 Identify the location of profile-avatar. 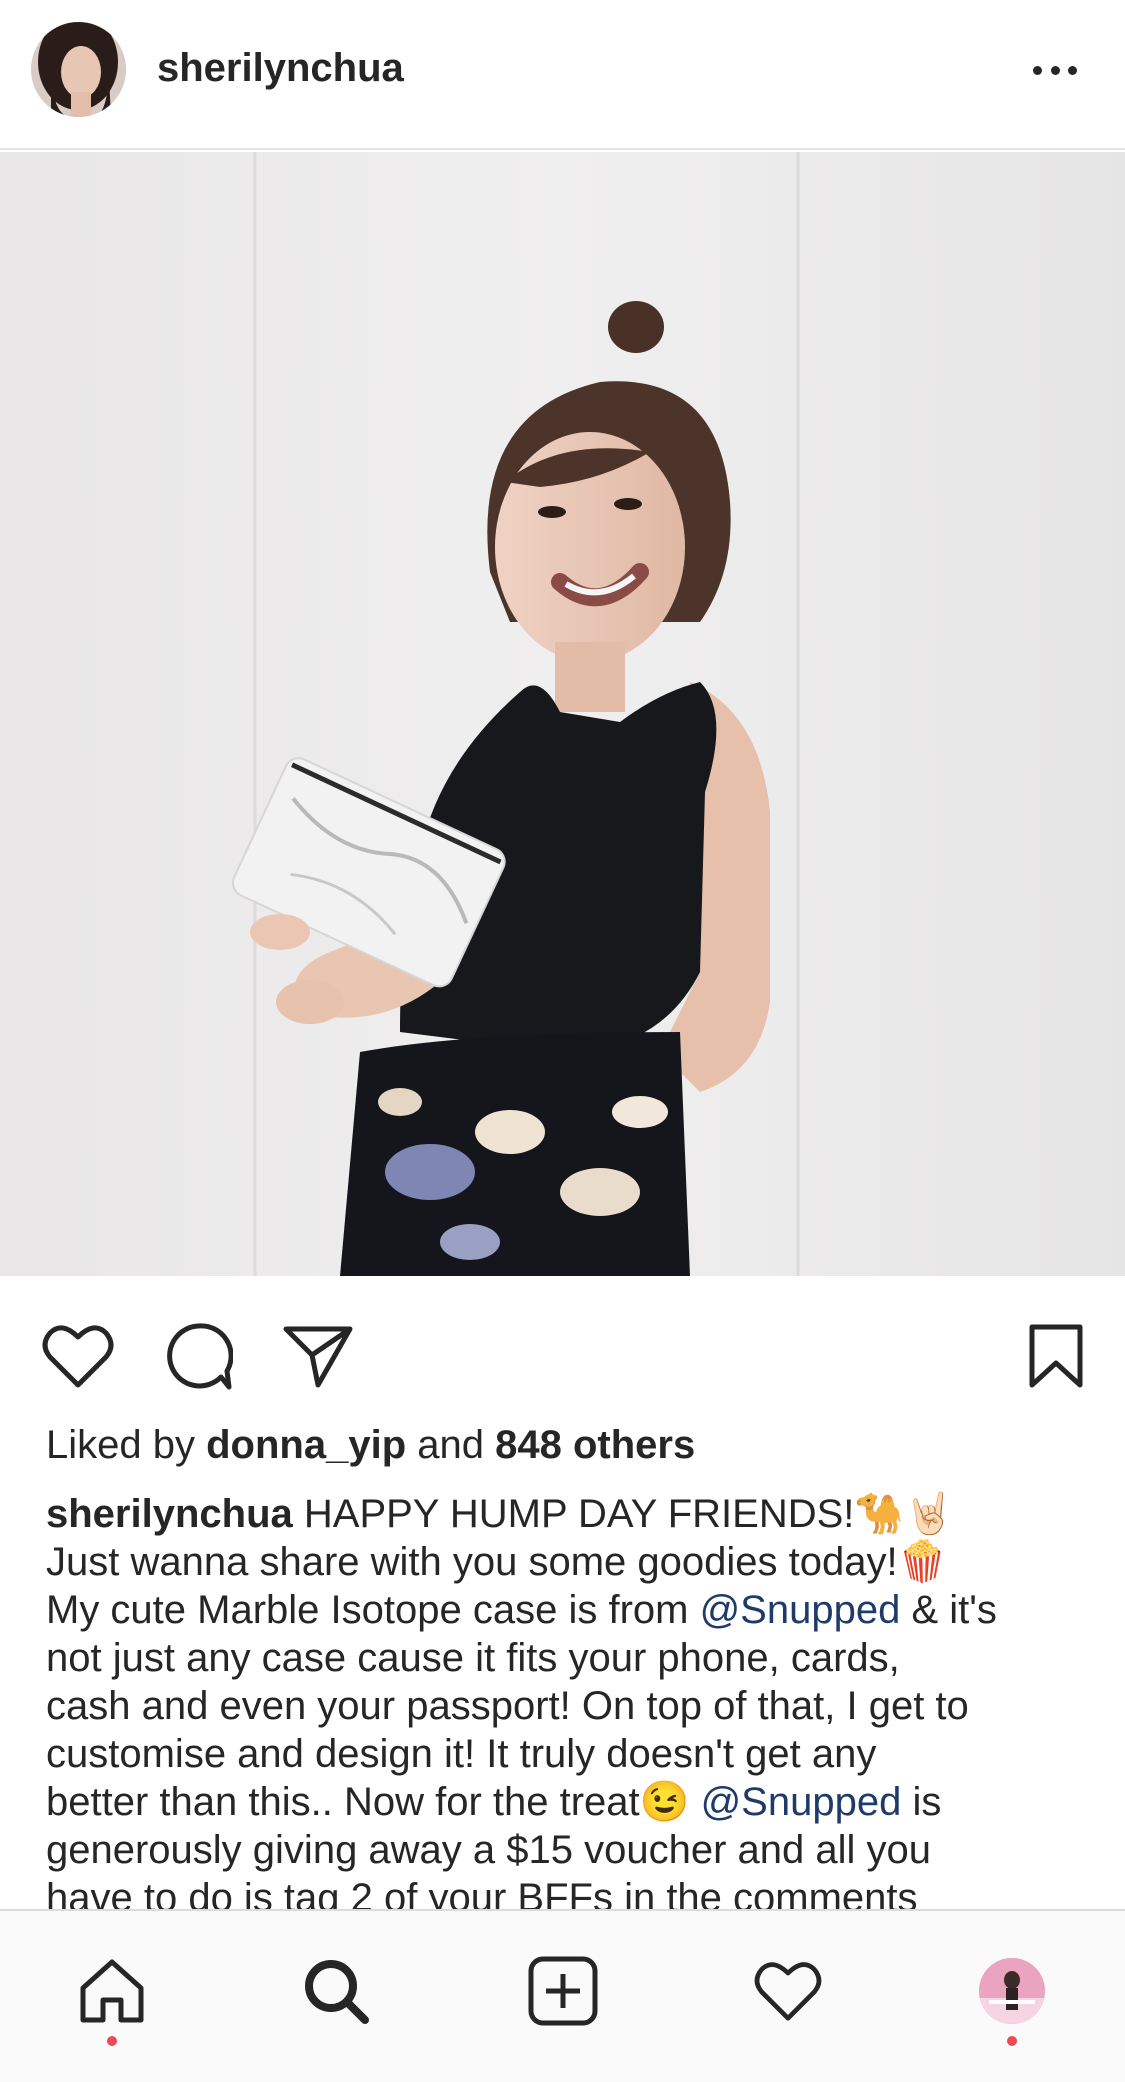
(1012, 1991).